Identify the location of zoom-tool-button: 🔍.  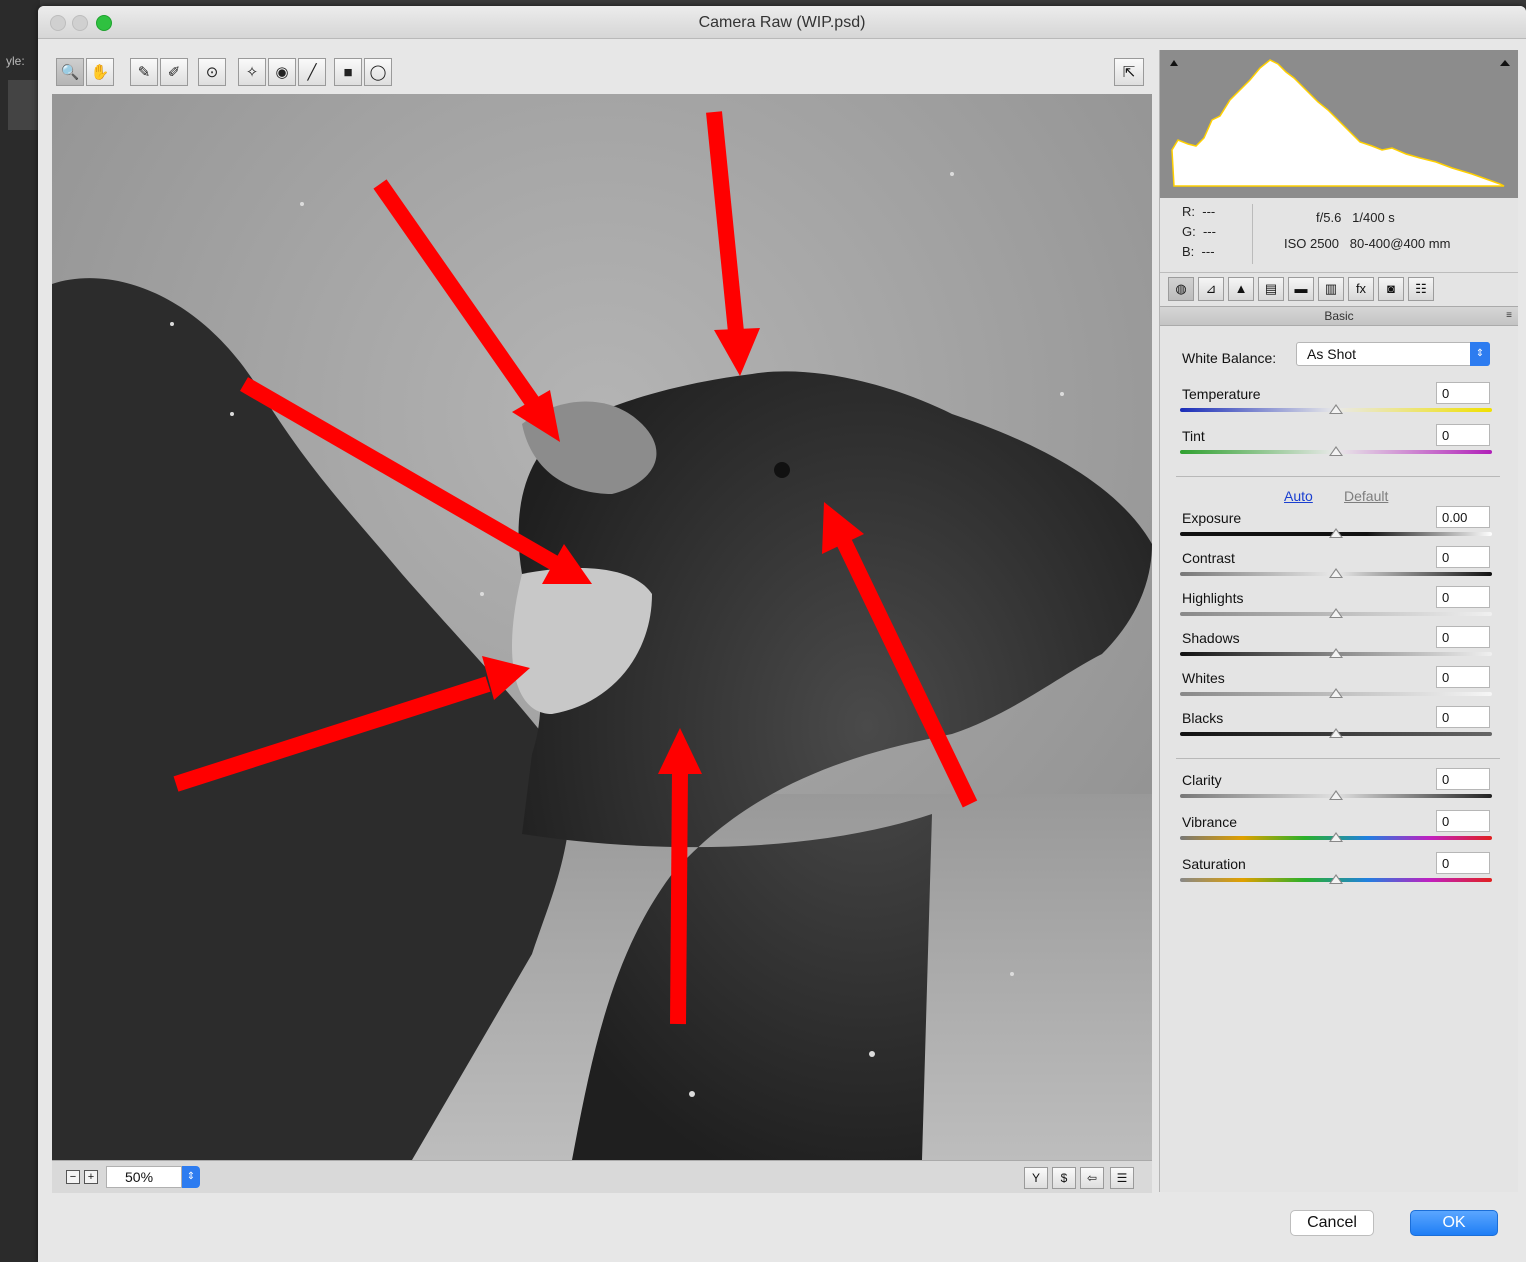
(70, 72).